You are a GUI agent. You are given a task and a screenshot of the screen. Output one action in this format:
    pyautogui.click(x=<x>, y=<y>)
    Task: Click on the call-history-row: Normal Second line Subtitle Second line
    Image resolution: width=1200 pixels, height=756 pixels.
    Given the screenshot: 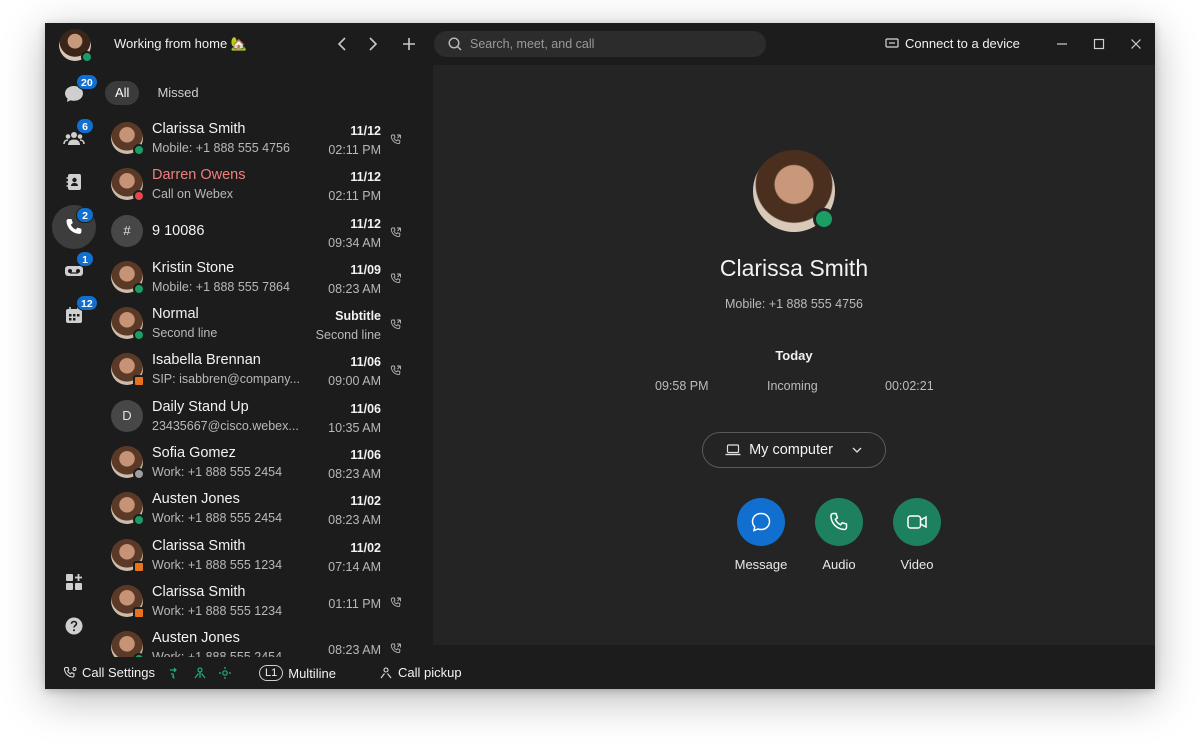 What is the action you would take?
    pyautogui.click(x=268, y=323)
    